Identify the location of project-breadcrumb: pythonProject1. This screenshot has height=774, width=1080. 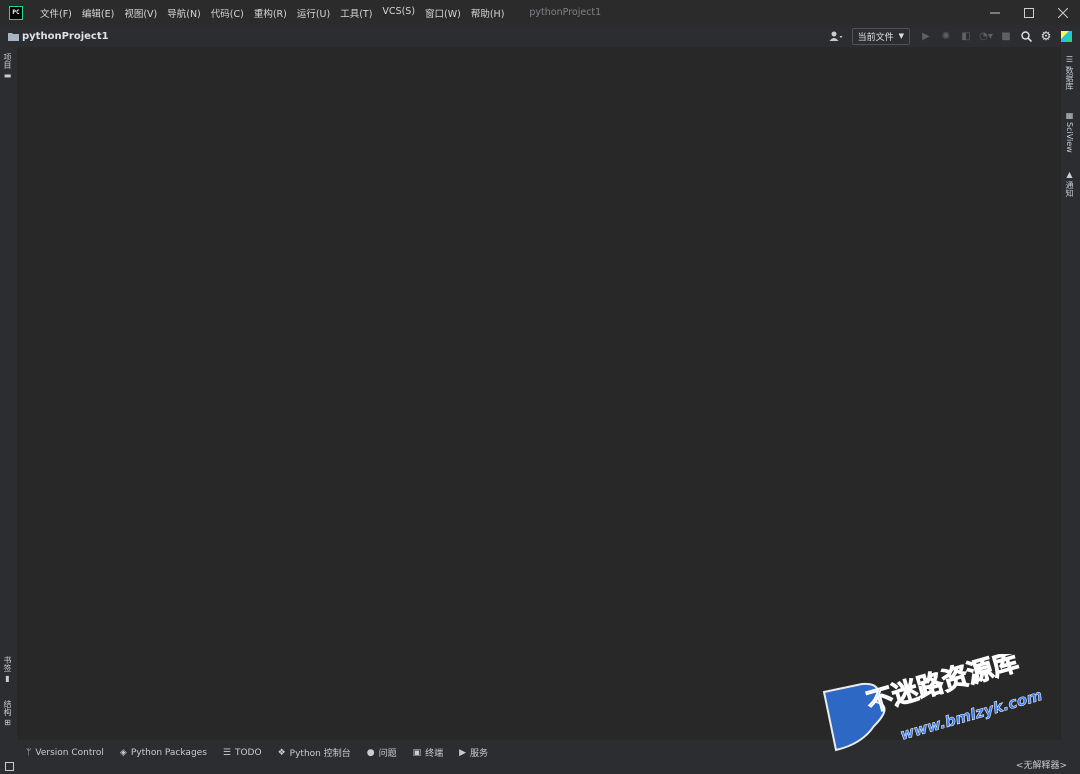
(65, 36).